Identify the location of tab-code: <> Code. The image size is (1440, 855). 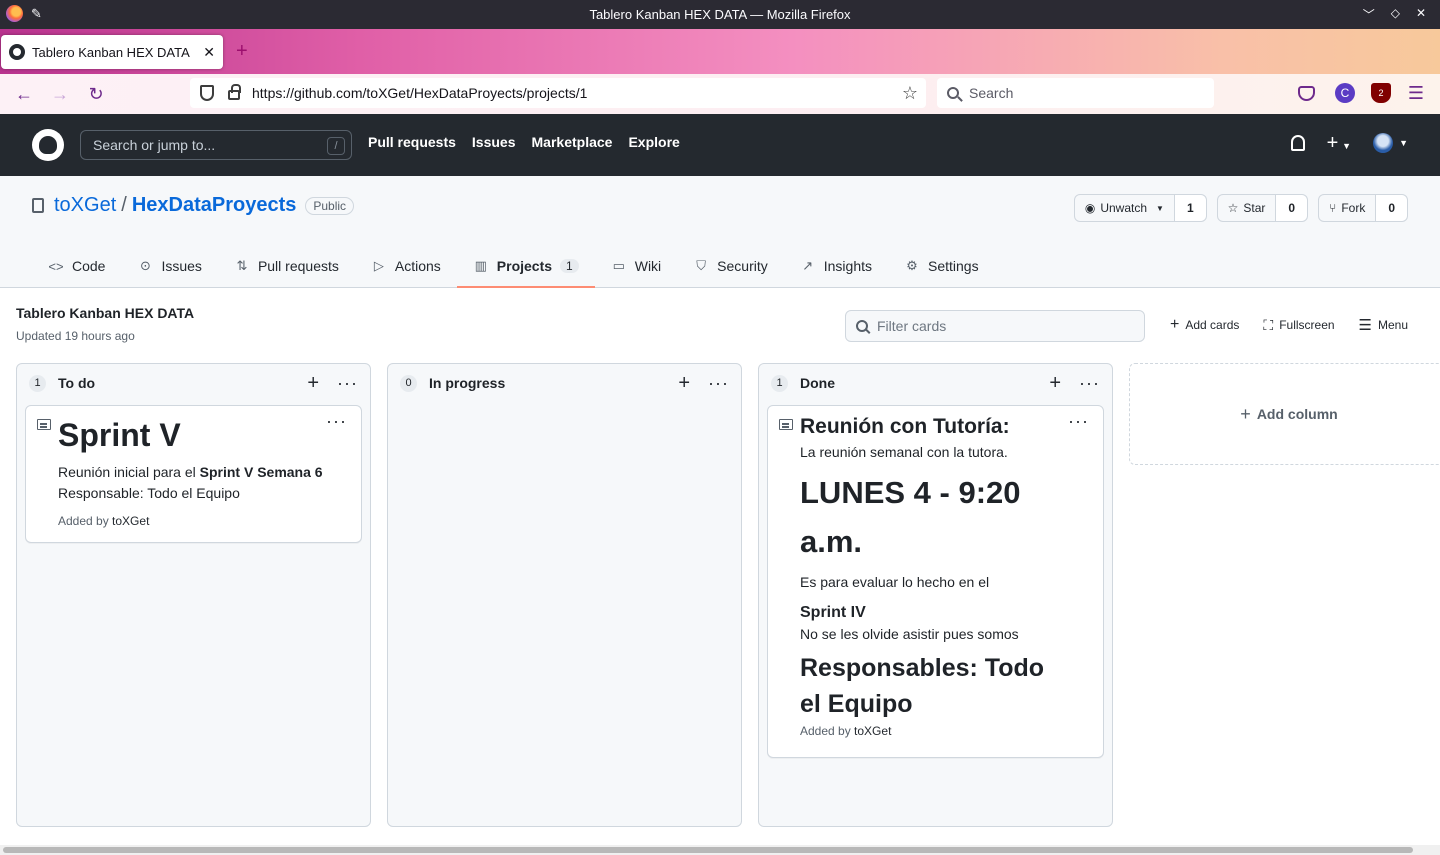
(76, 266).